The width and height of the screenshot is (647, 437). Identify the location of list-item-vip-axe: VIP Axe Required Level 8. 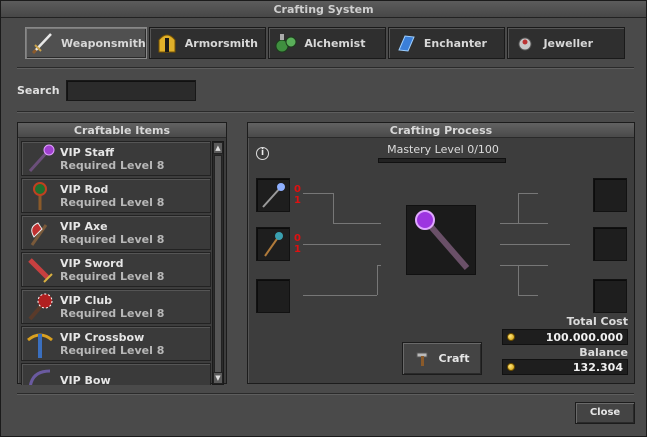
(116, 232).